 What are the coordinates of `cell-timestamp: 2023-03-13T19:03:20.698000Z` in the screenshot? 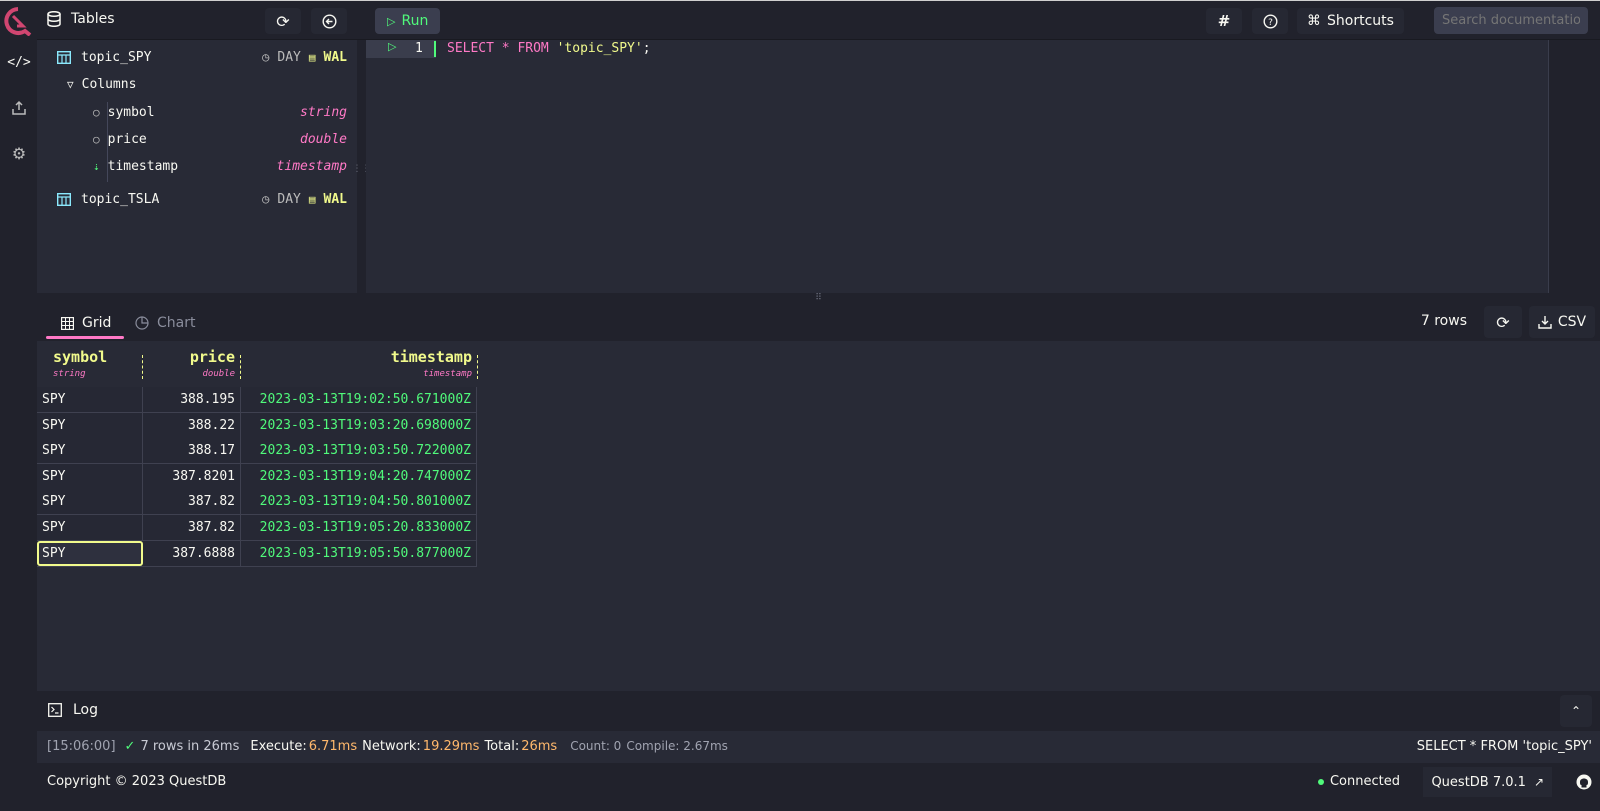 It's located at (359, 425).